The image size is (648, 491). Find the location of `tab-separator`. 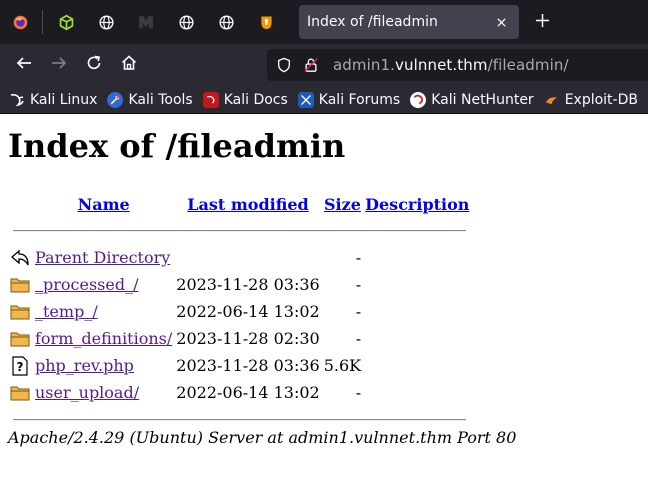

tab-separator is located at coordinates (42, 22).